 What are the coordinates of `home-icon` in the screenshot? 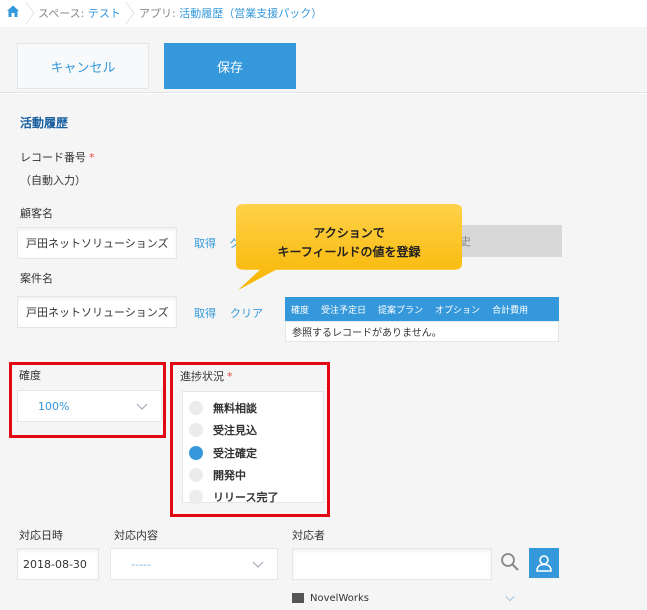 It's located at (13, 11).